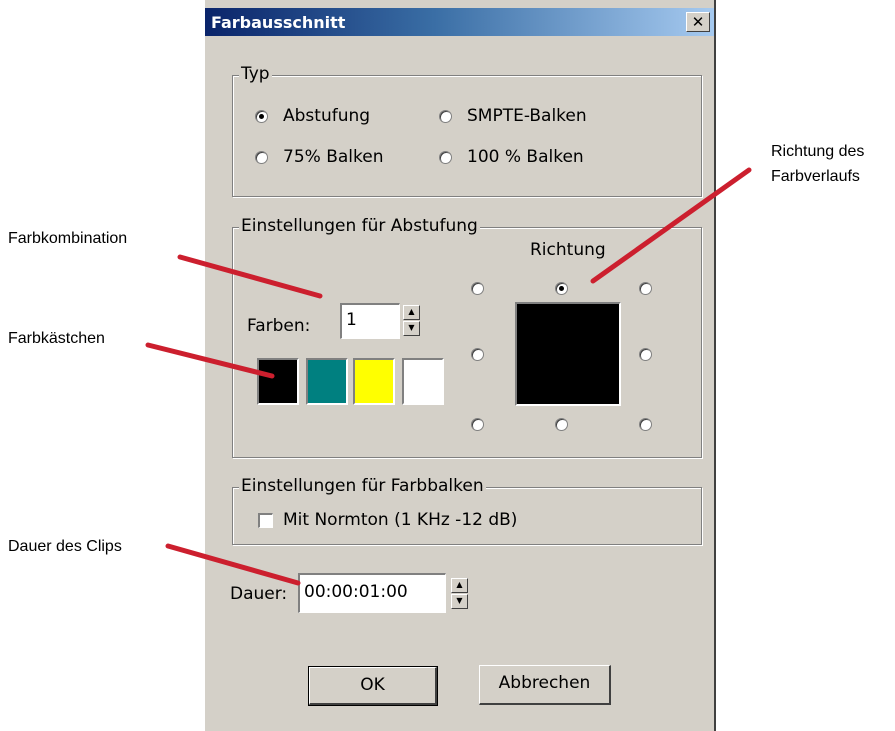 The height and width of the screenshot is (731, 895). I want to click on radio-100-bars-label: 100 % Balken, so click(525, 157).